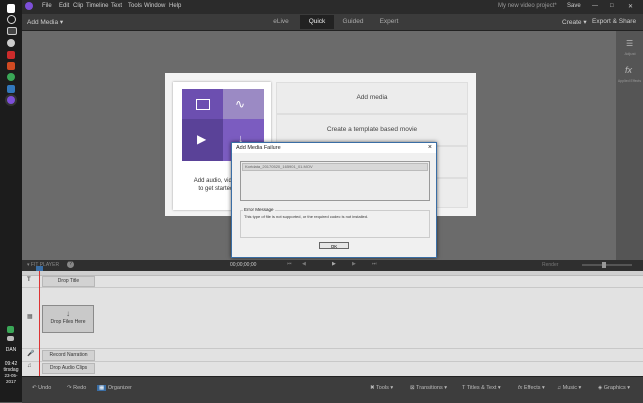  What do you see at coordinates (34, 388) in the screenshot?
I see `undo-icon: ↶` at bounding box center [34, 388].